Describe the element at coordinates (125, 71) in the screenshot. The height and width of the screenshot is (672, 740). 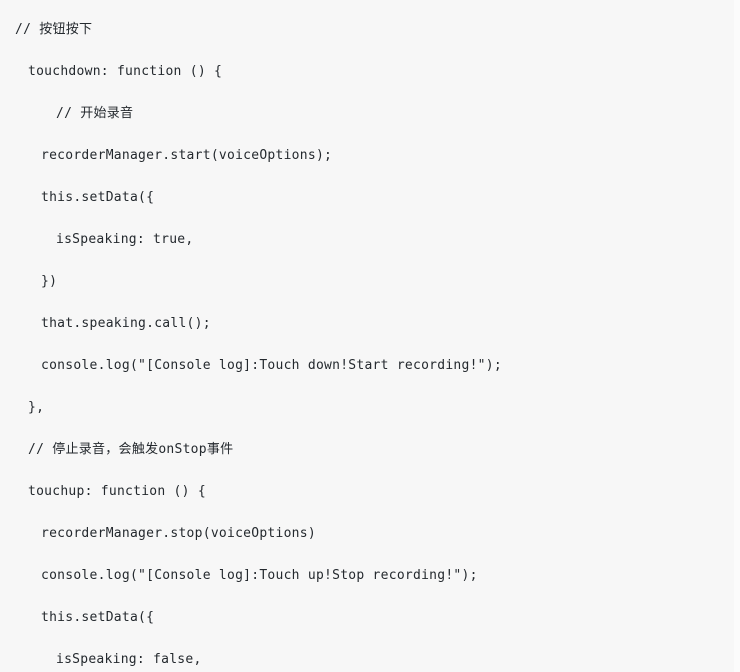
I see `code-line: touchdown: function () {` at that location.